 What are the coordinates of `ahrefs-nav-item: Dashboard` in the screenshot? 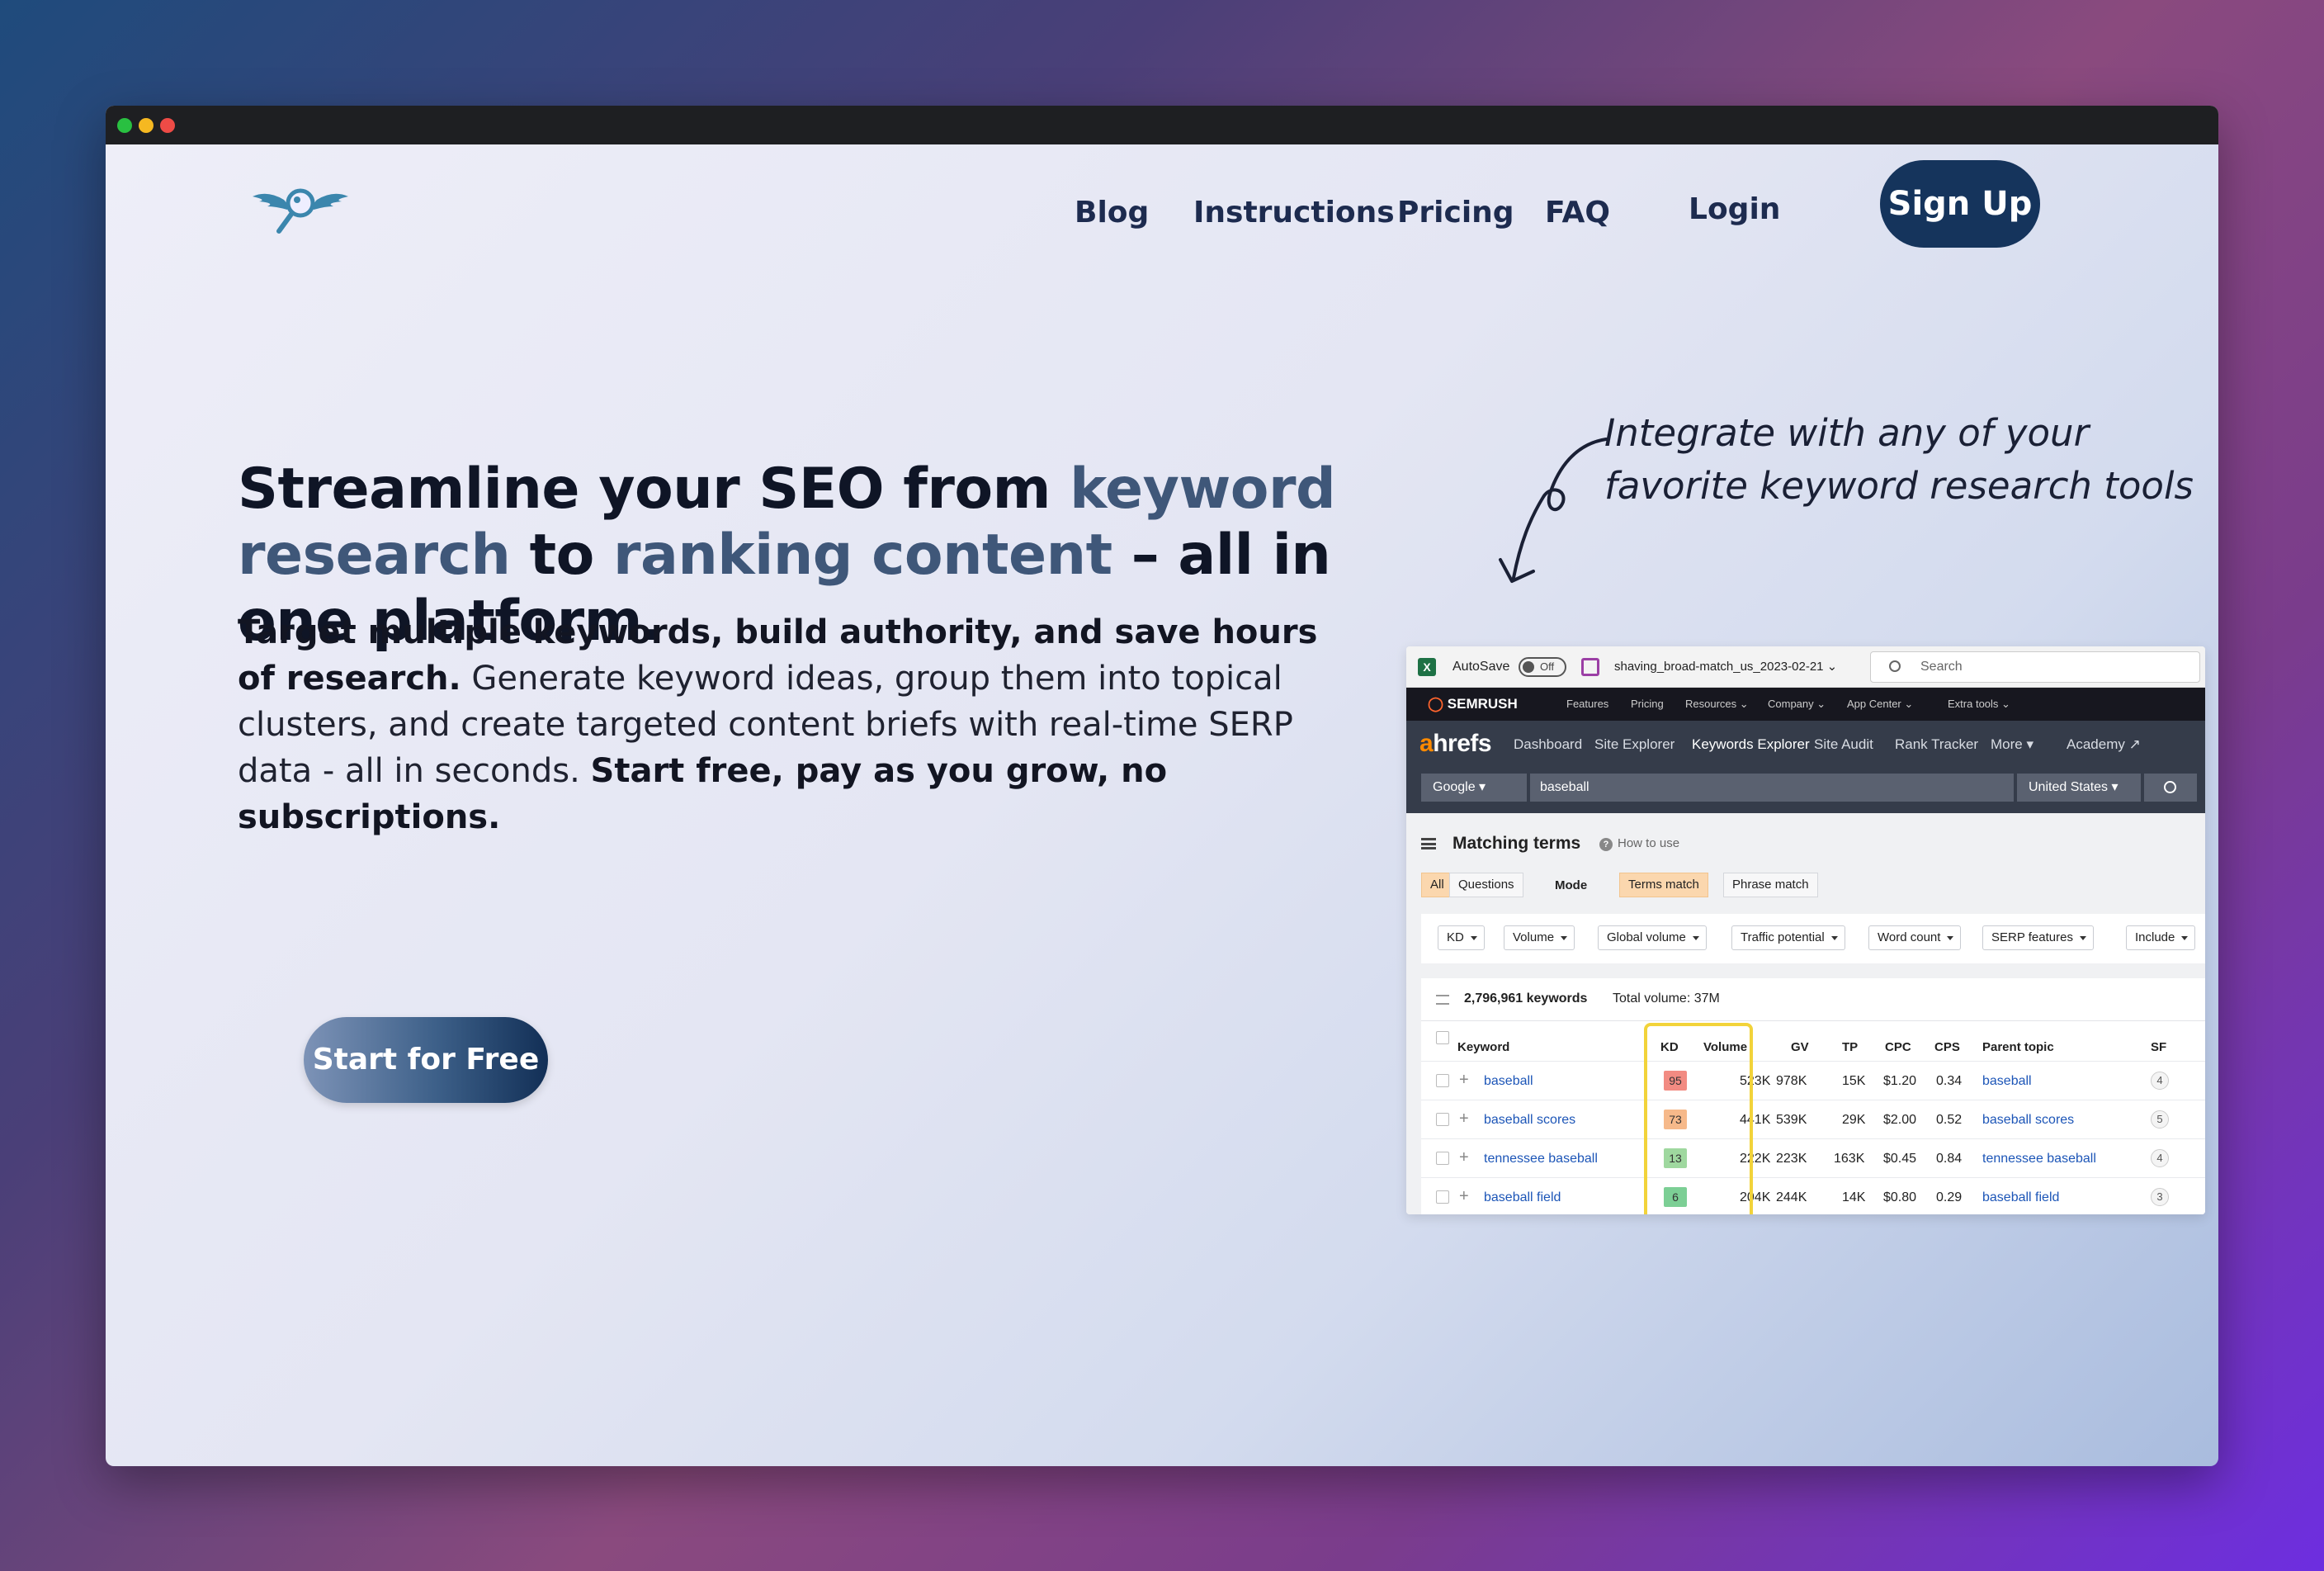 It's located at (1548, 744).